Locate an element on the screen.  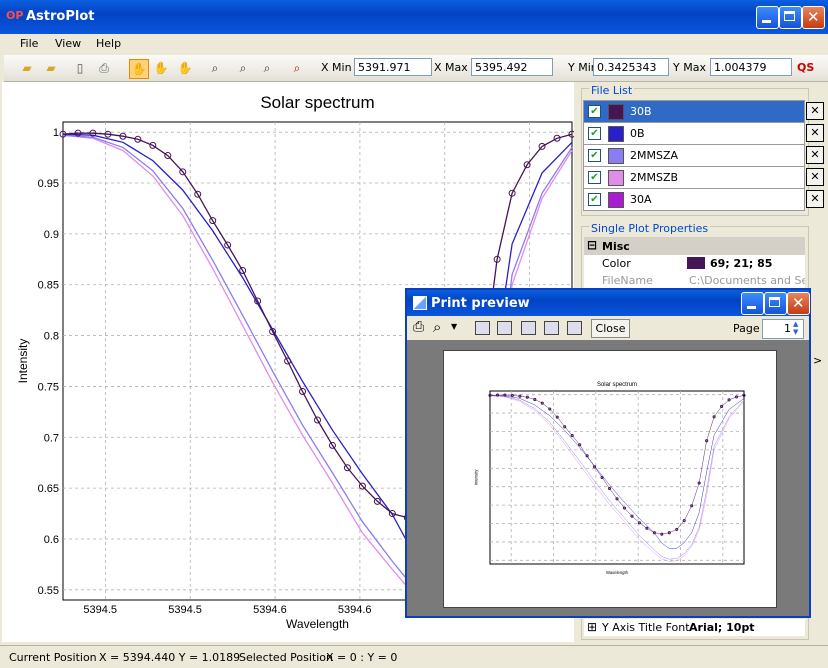
app-logo-icon: ʘP is located at coordinates (15, 15).